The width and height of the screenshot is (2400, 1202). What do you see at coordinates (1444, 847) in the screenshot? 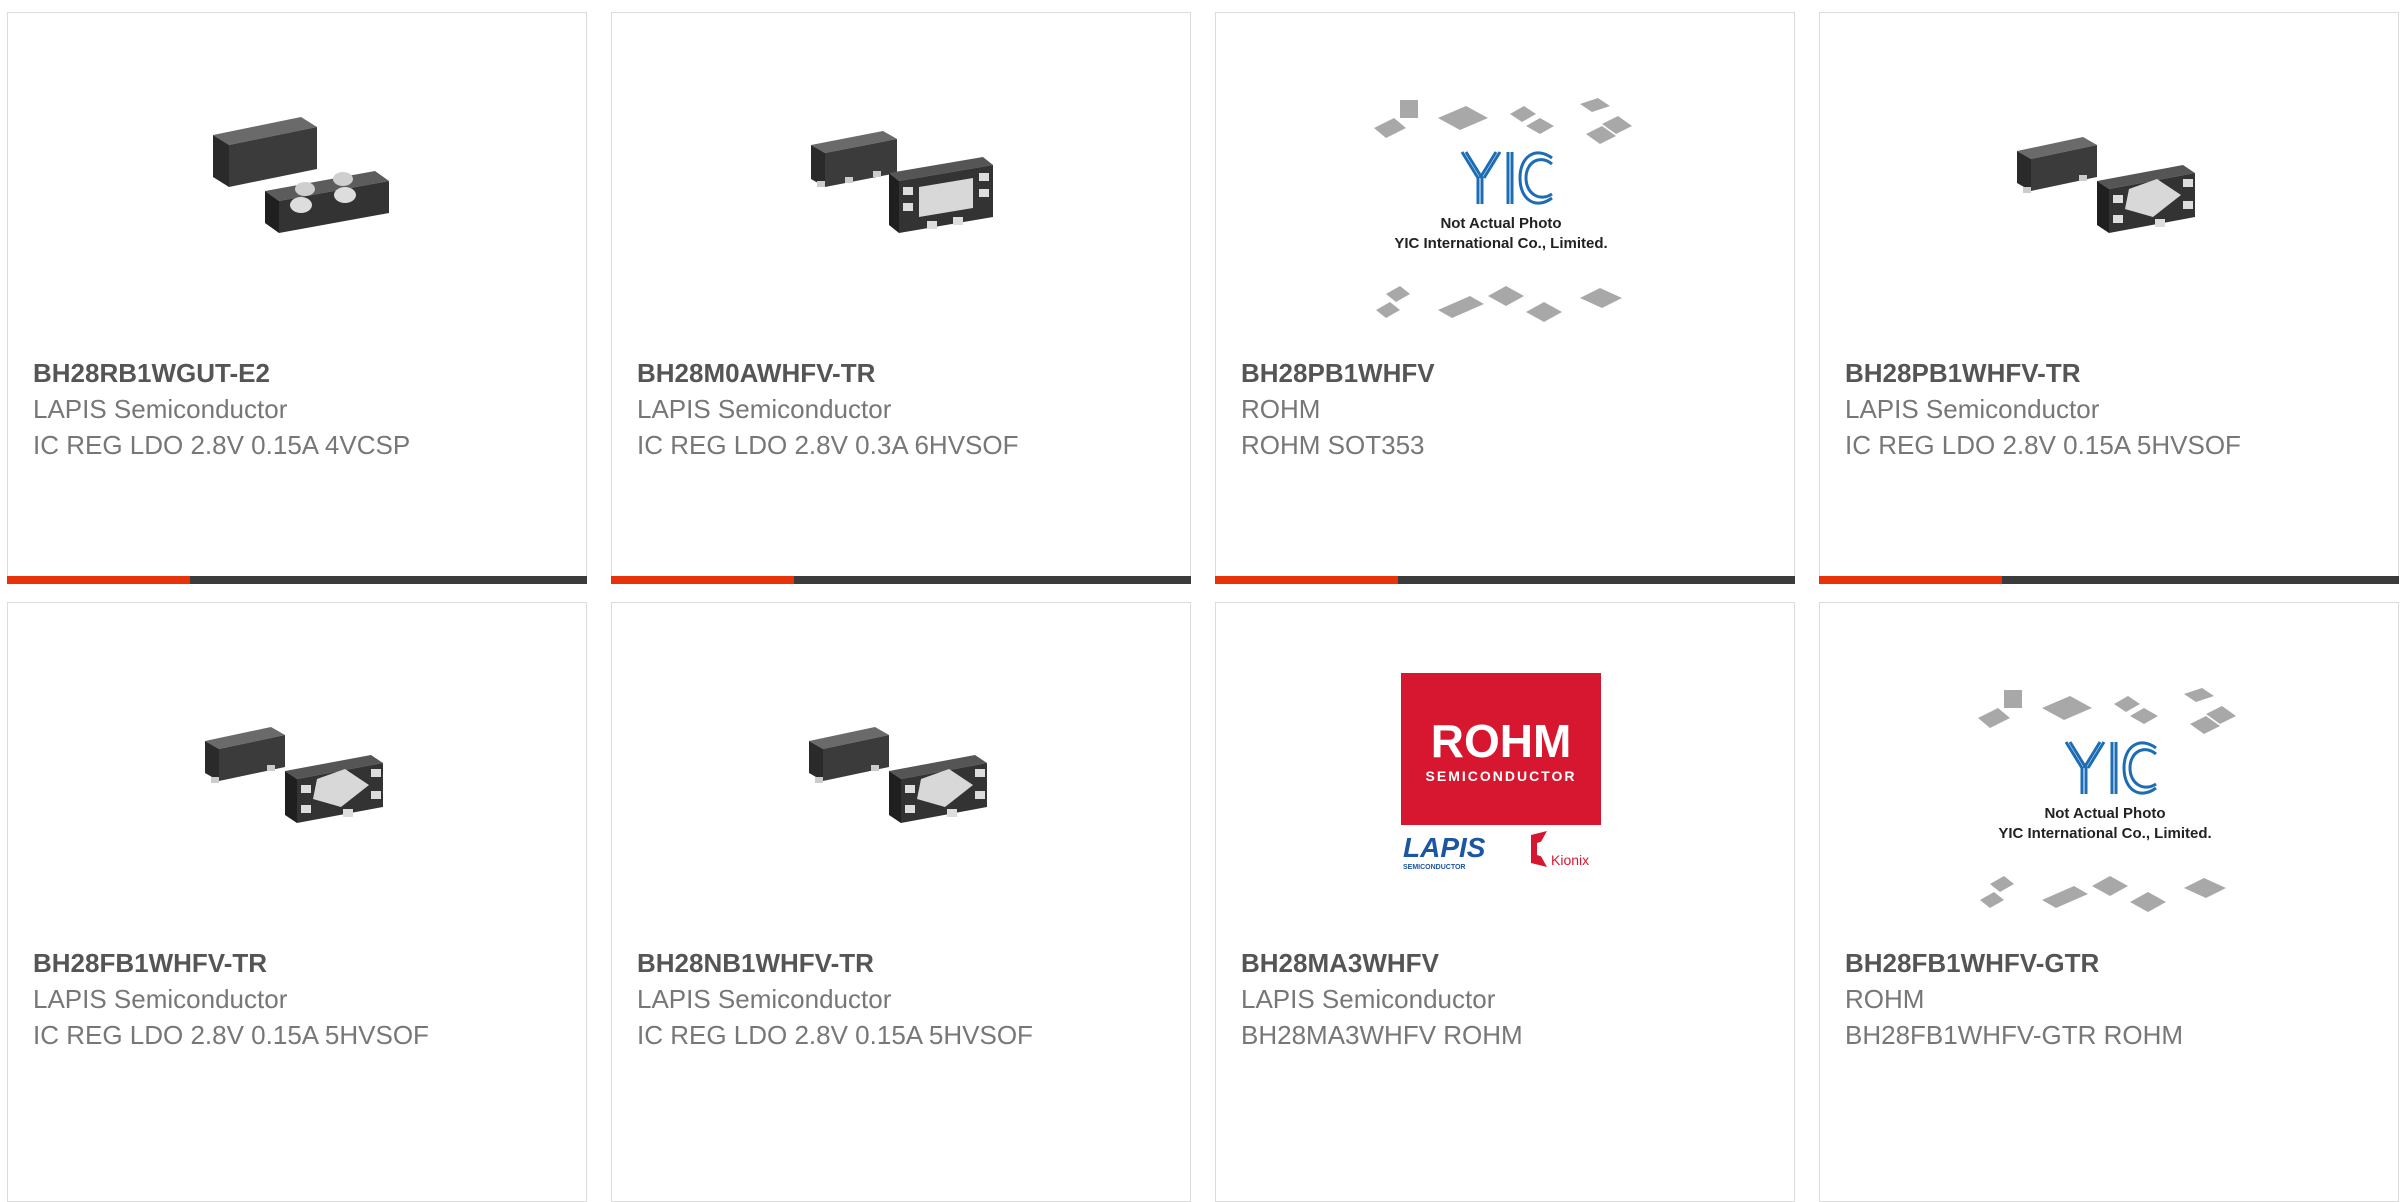
I see `lapis-logo-text: LAPIS` at bounding box center [1444, 847].